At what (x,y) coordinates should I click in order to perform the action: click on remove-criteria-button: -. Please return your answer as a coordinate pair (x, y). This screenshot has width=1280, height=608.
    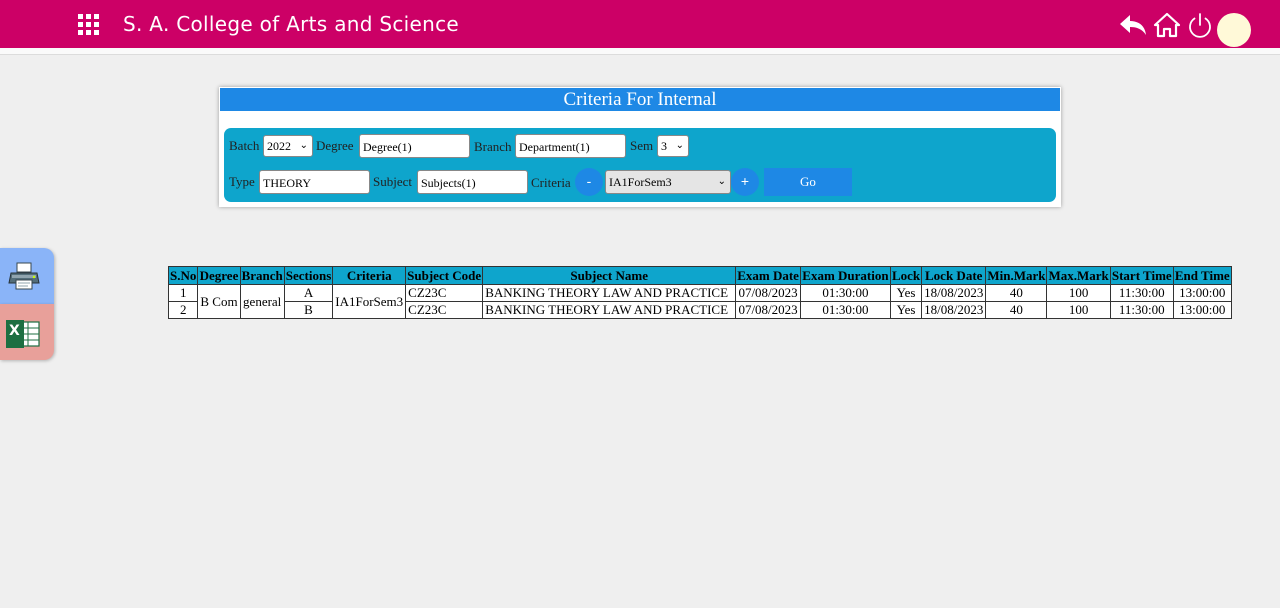
    Looking at the image, I should click on (589, 182).